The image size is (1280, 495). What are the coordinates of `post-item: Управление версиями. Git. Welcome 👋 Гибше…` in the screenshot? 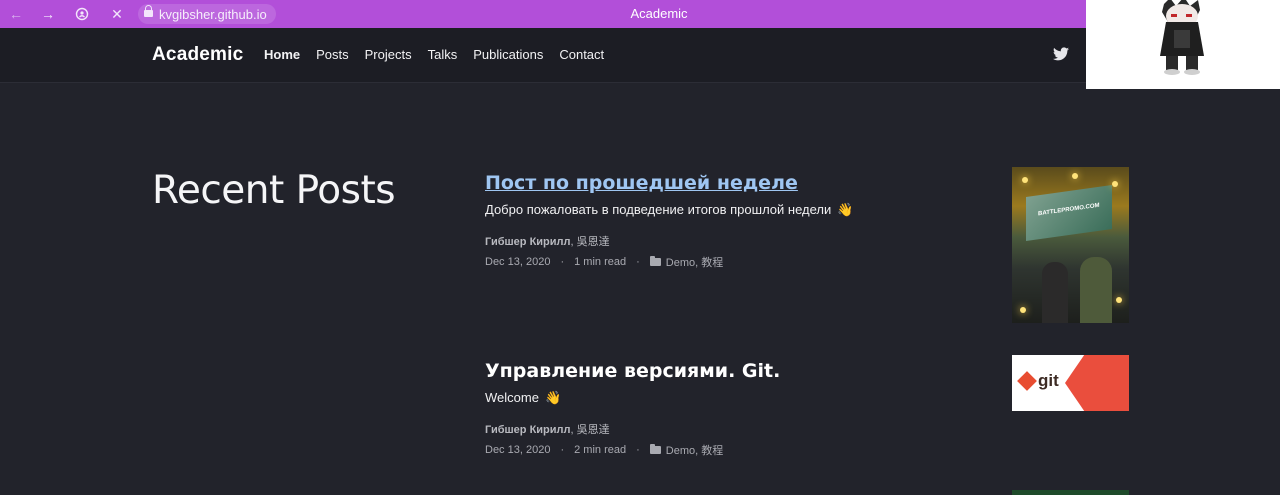 It's located at (745, 409).